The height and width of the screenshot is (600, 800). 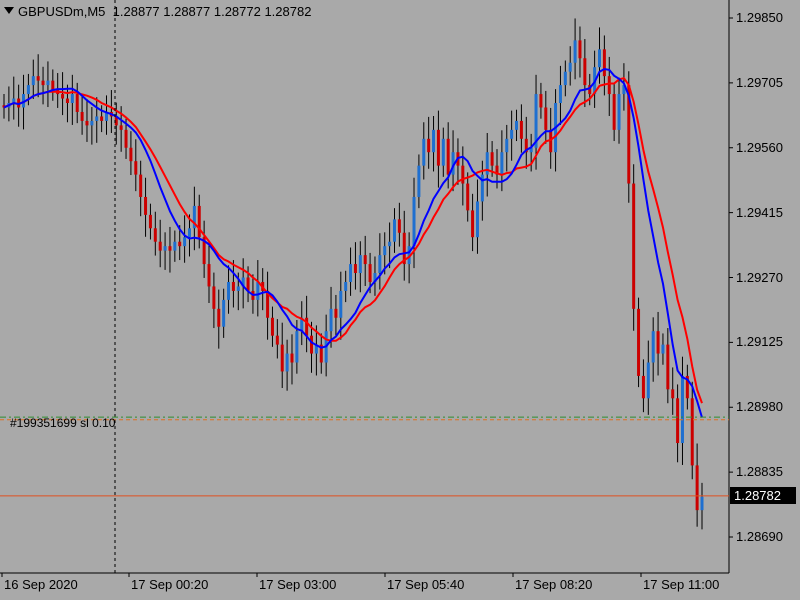 I want to click on order-label: #199351699 sl 0.10, so click(x=62, y=423).